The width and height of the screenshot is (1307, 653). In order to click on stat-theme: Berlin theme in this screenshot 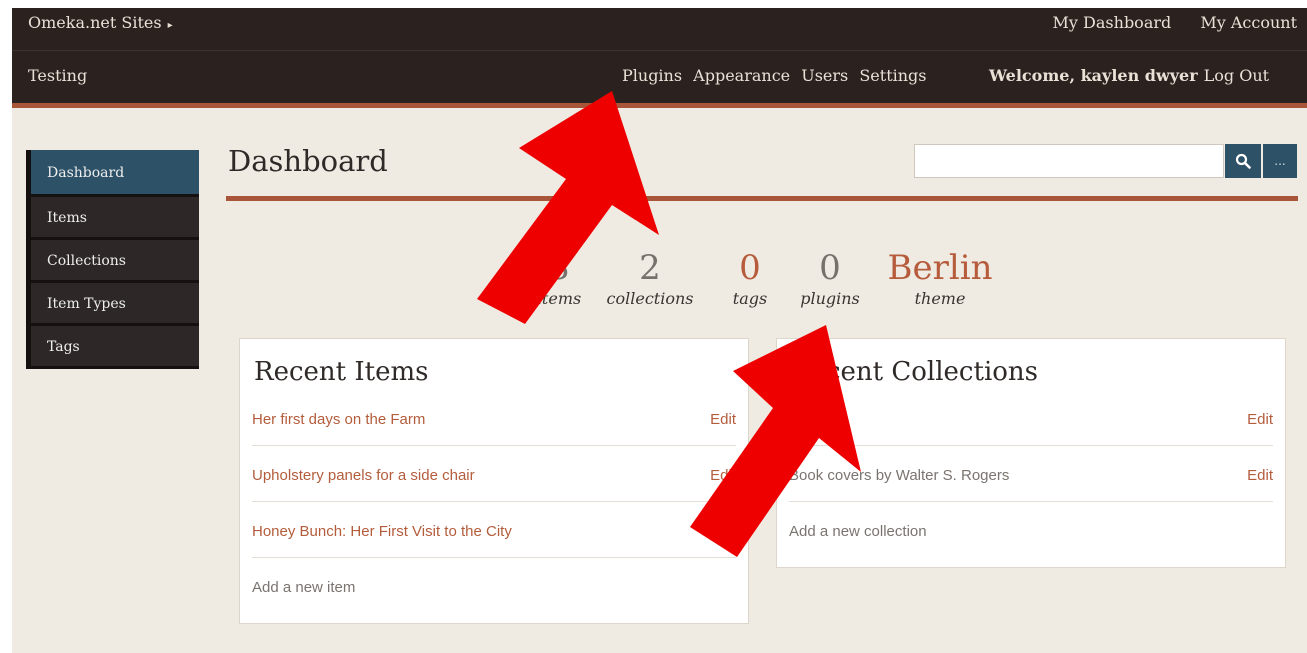, I will do `click(940, 279)`.